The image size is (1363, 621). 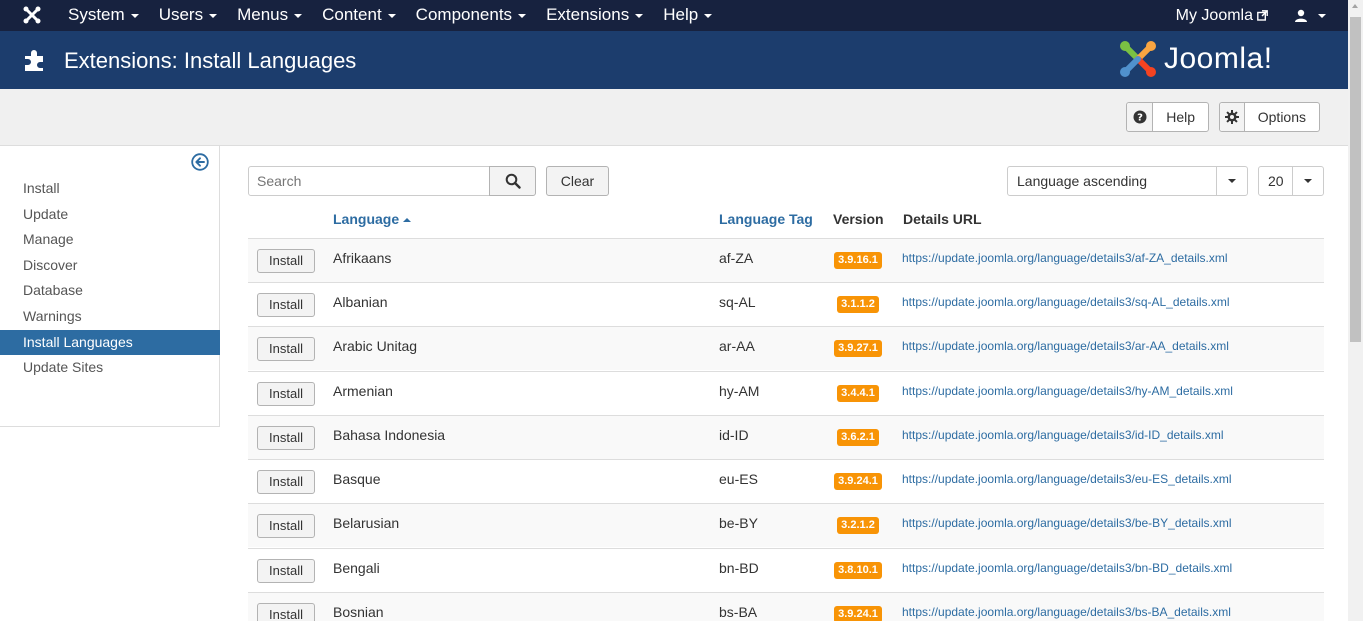 What do you see at coordinates (1167, 117) in the screenshot?
I see `help-button: ? Help` at bounding box center [1167, 117].